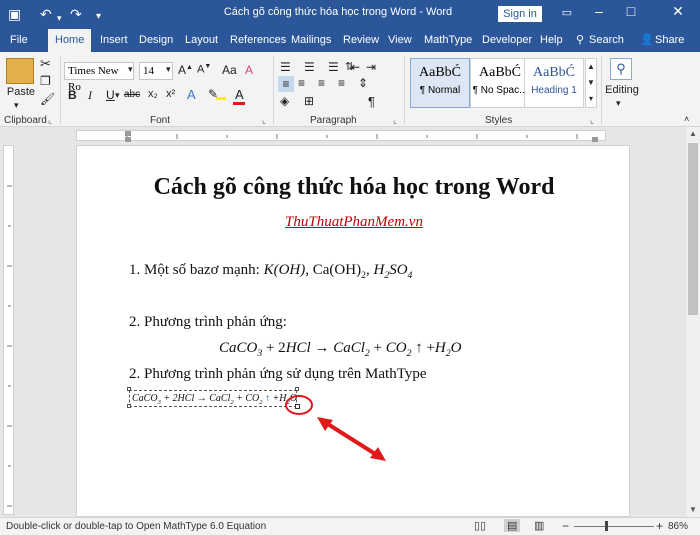 This screenshot has width=700, height=535. What do you see at coordinates (20, 71) in the screenshot?
I see `paste-icon` at bounding box center [20, 71].